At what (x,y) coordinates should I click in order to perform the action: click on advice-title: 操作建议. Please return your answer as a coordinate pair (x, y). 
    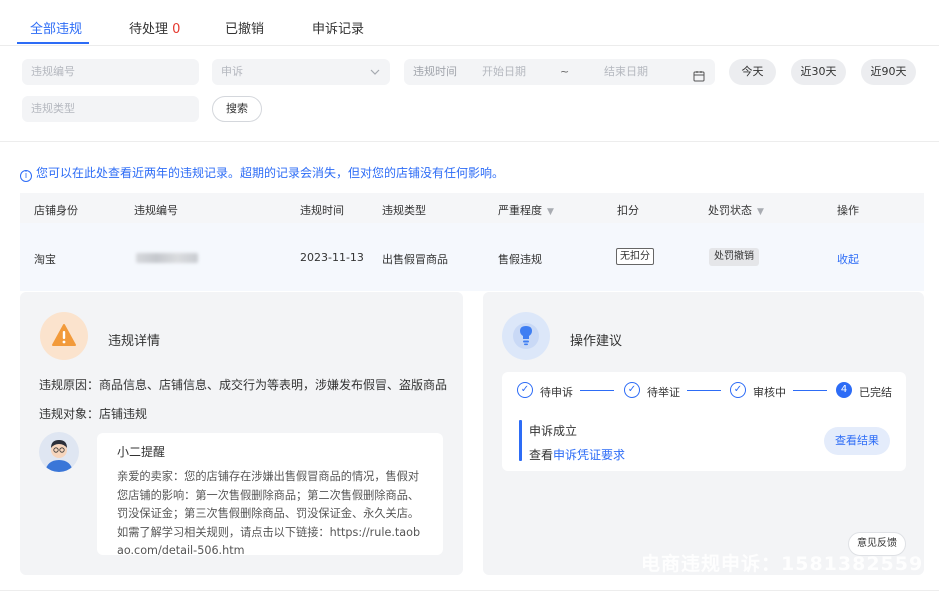
    Looking at the image, I should click on (596, 341).